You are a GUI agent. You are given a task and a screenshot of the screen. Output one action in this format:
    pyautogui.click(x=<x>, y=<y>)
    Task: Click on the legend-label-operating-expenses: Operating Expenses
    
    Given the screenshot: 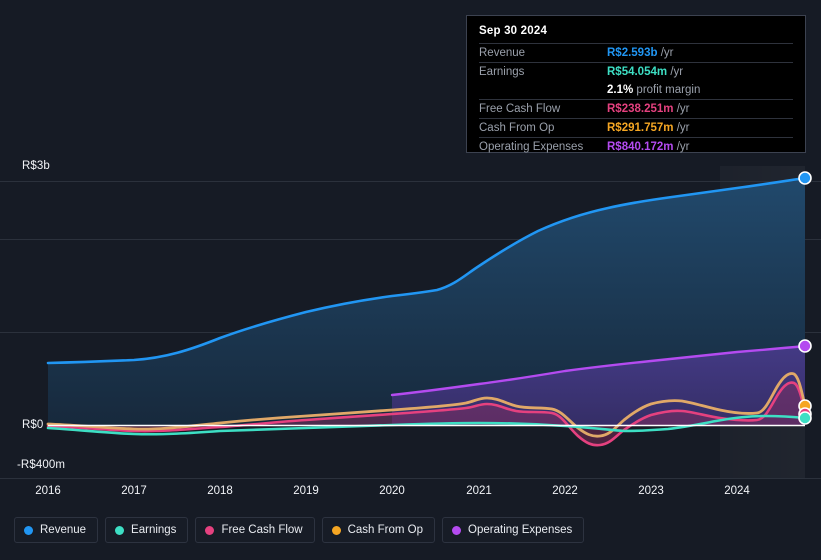 What is the action you would take?
    pyautogui.click(x=520, y=530)
    